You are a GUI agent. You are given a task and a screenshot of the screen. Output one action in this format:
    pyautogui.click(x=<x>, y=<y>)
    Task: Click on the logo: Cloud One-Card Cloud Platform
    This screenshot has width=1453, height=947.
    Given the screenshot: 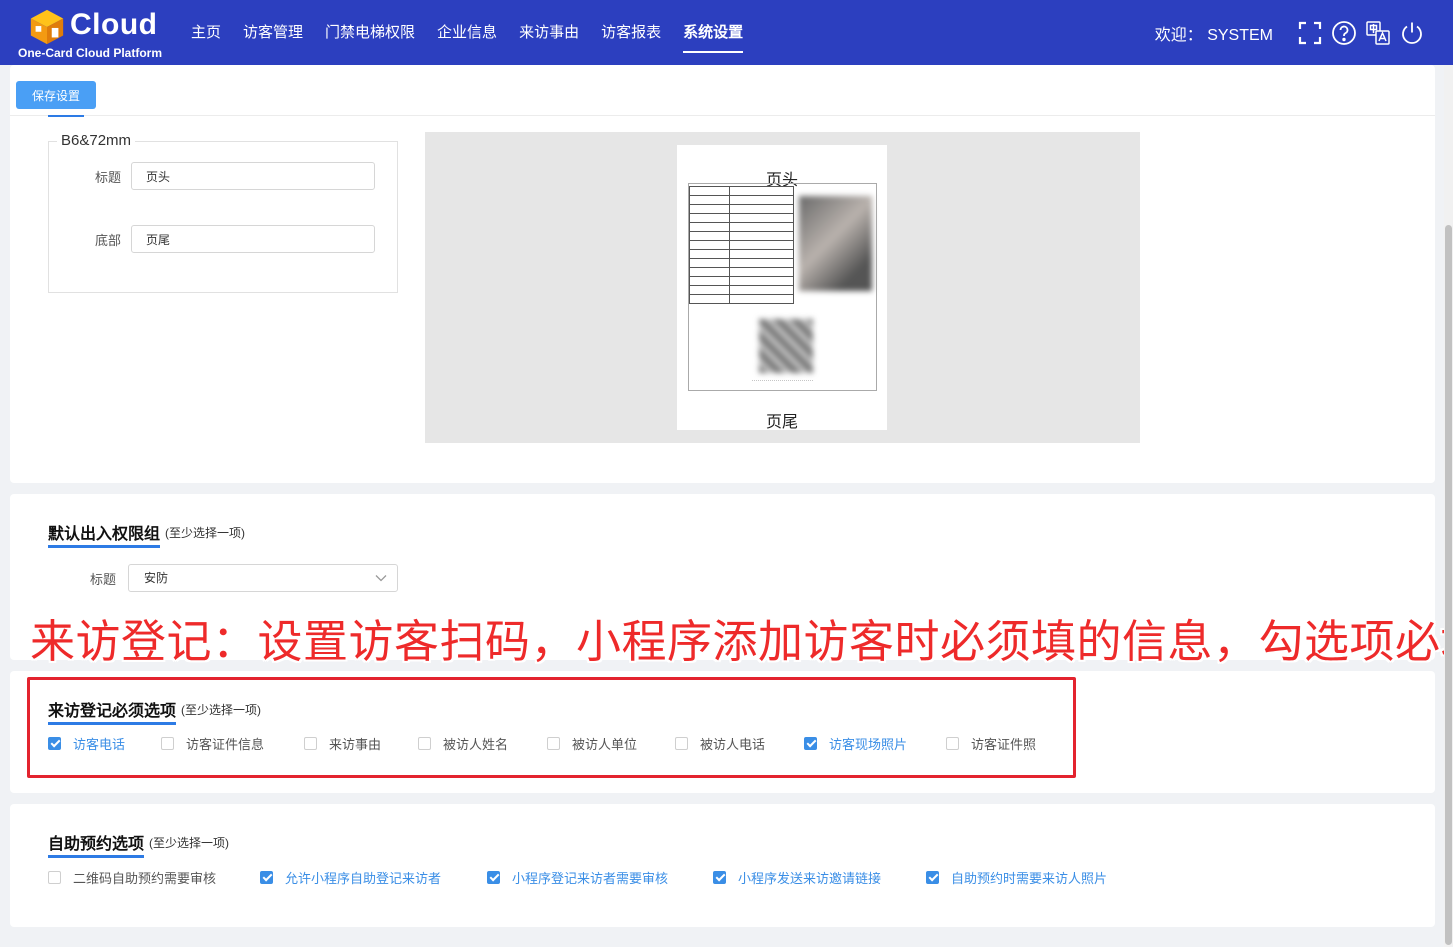 What is the action you would take?
    pyautogui.click(x=98, y=33)
    